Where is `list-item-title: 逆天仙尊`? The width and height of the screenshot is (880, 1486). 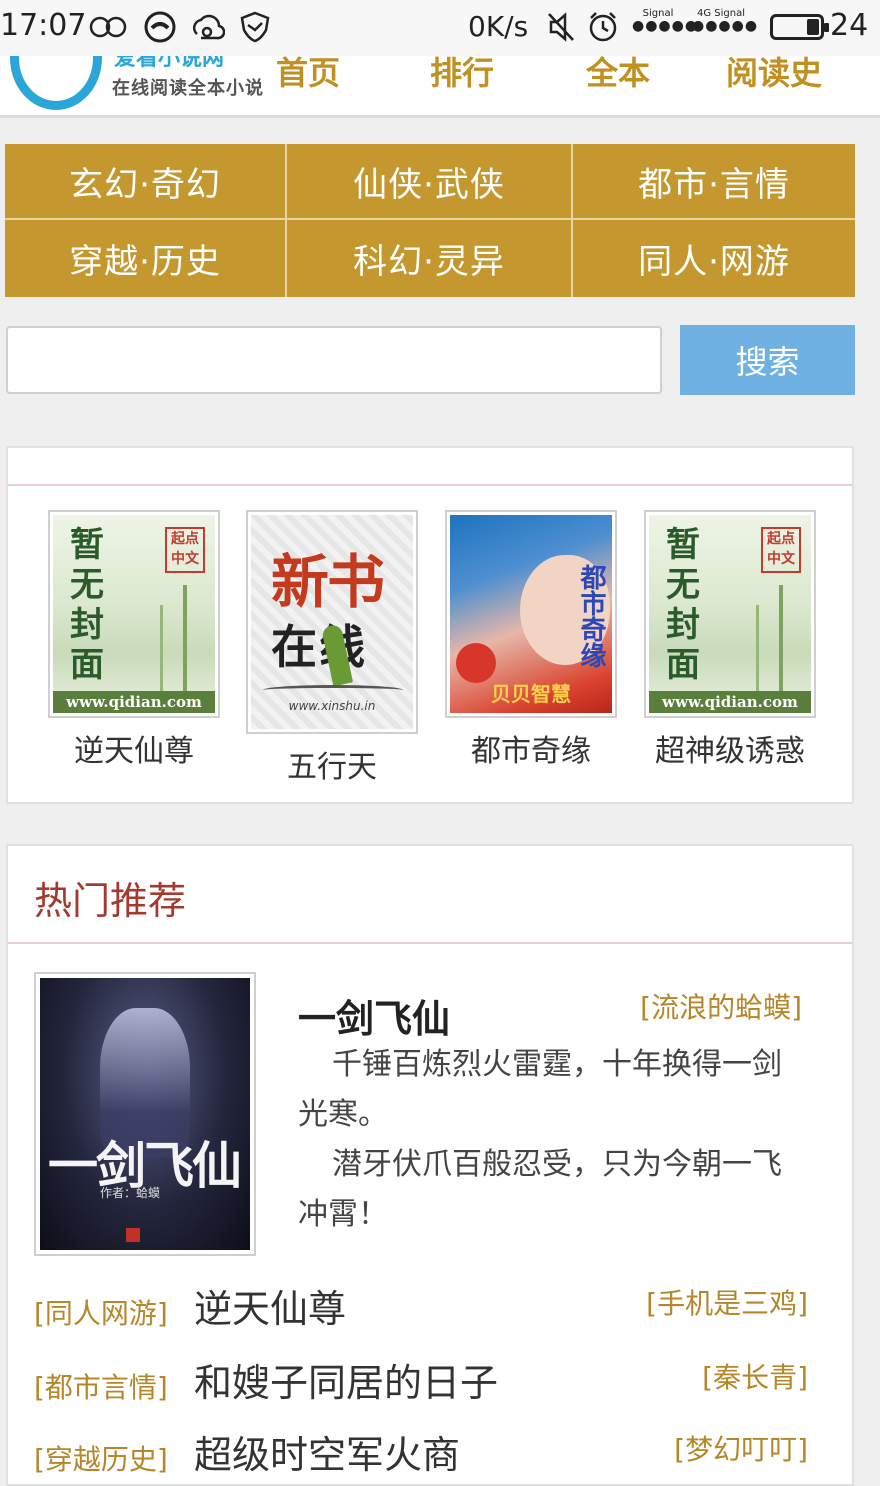 list-item-title: 逆天仙尊 is located at coordinates (270, 1305).